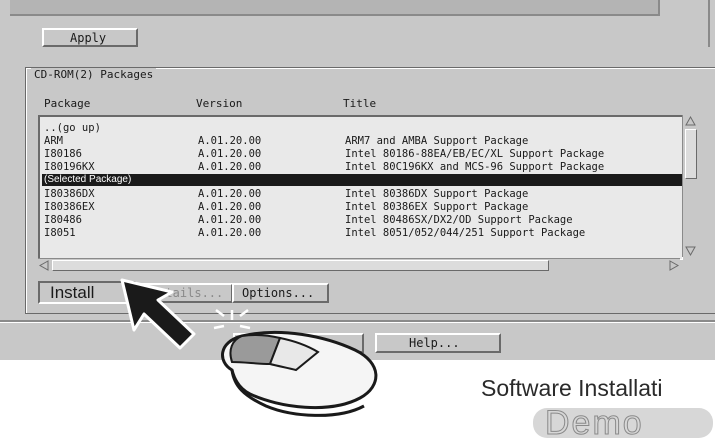 The image size is (715, 443). I want to click on list-item: ..(go up), so click(362, 128).